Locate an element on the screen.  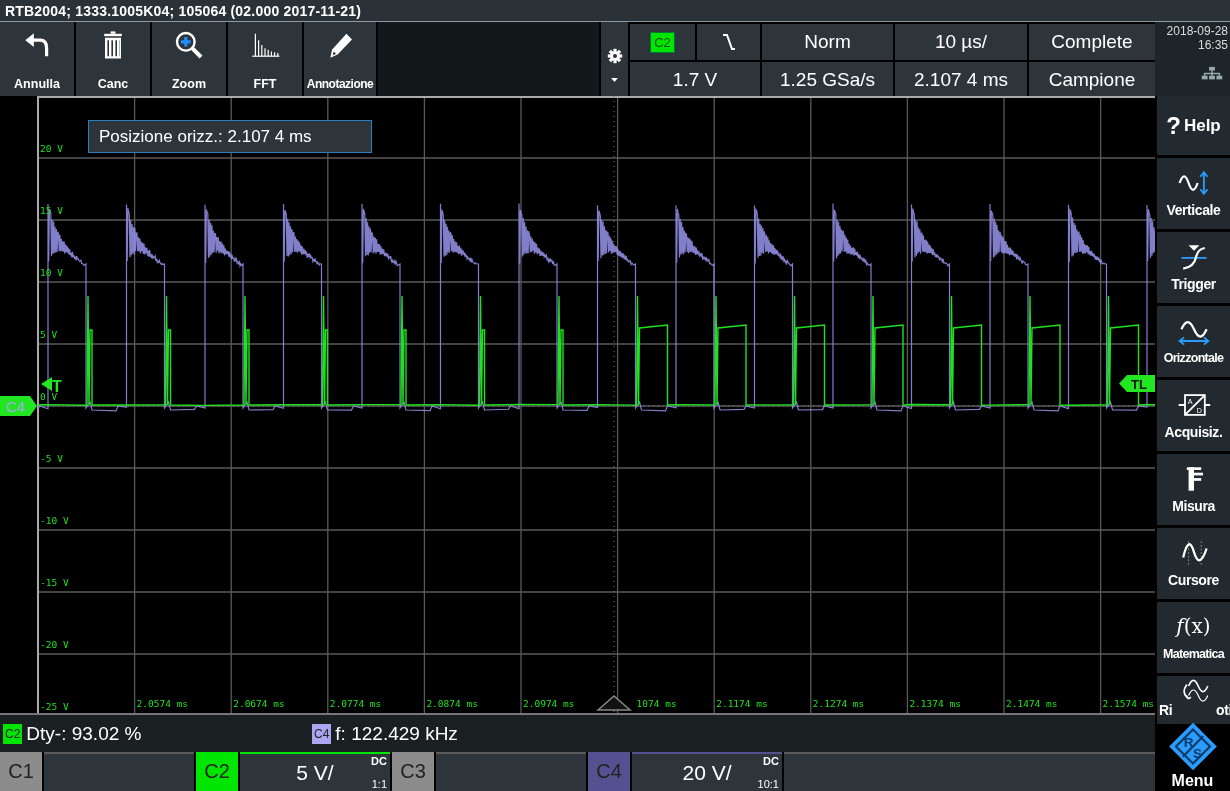
sidebar-button: Misura is located at coordinates (1193, 489).